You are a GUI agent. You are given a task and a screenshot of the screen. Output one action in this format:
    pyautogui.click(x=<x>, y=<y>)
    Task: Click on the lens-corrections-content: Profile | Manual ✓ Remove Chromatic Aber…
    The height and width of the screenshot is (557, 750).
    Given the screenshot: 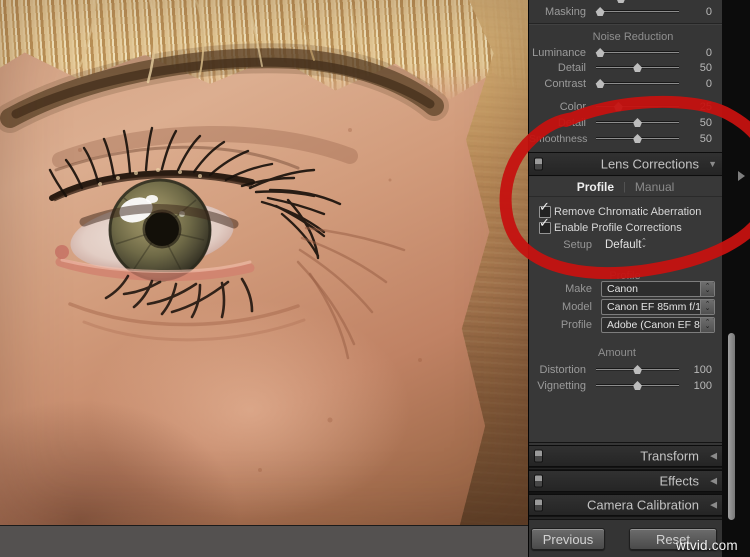 What is the action you would take?
    pyautogui.click(x=625, y=310)
    